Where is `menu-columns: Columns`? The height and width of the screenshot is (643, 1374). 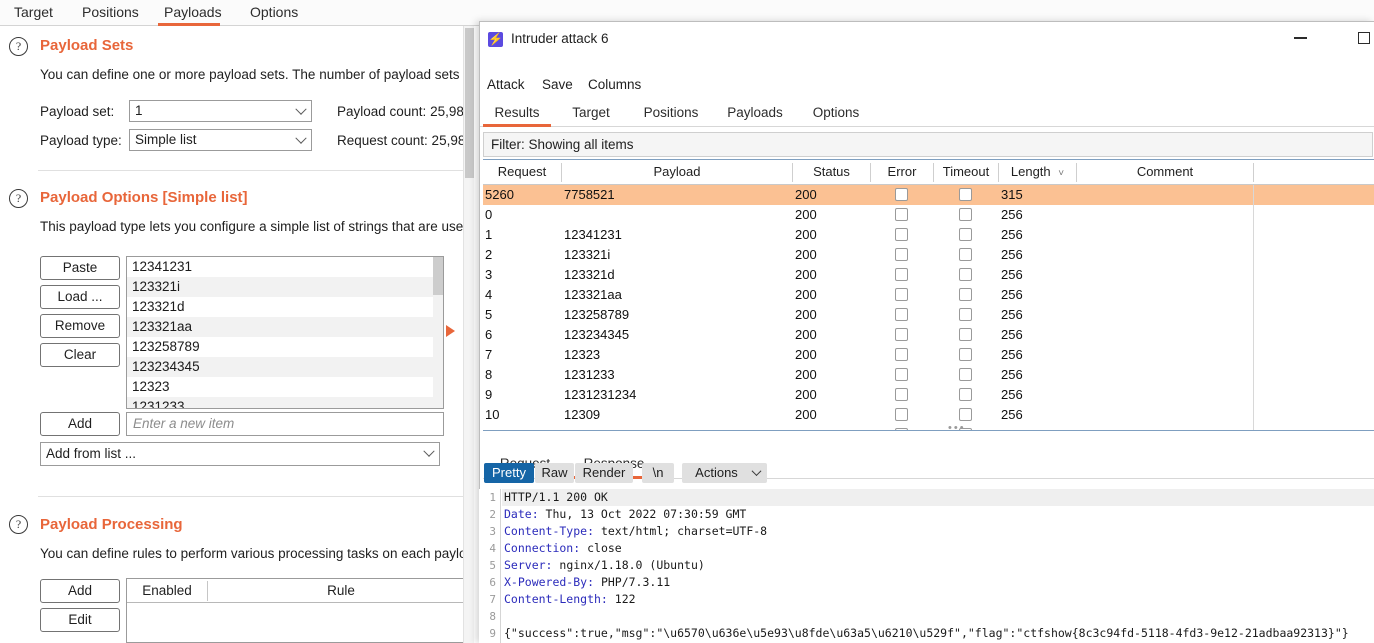
menu-columns: Columns is located at coordinates (614, 84).